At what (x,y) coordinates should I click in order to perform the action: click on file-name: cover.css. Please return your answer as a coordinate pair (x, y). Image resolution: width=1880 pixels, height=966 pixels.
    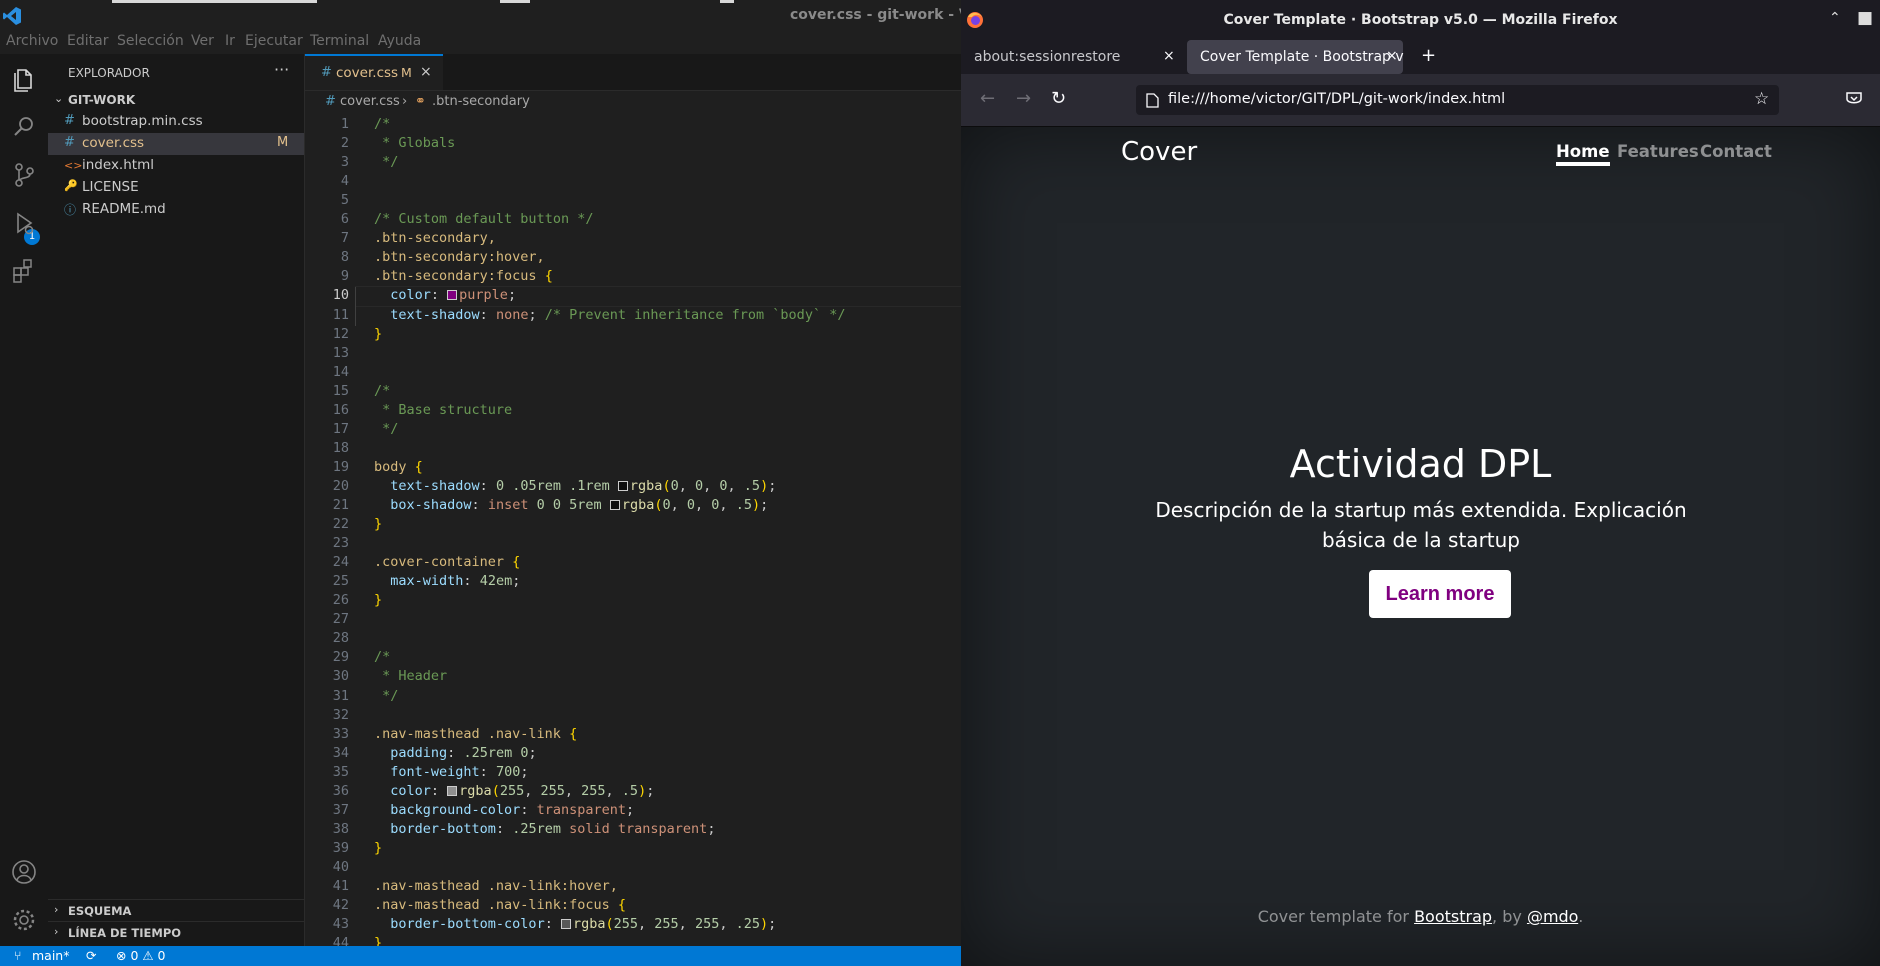
    Looking at the image, I should click on (113, 143).